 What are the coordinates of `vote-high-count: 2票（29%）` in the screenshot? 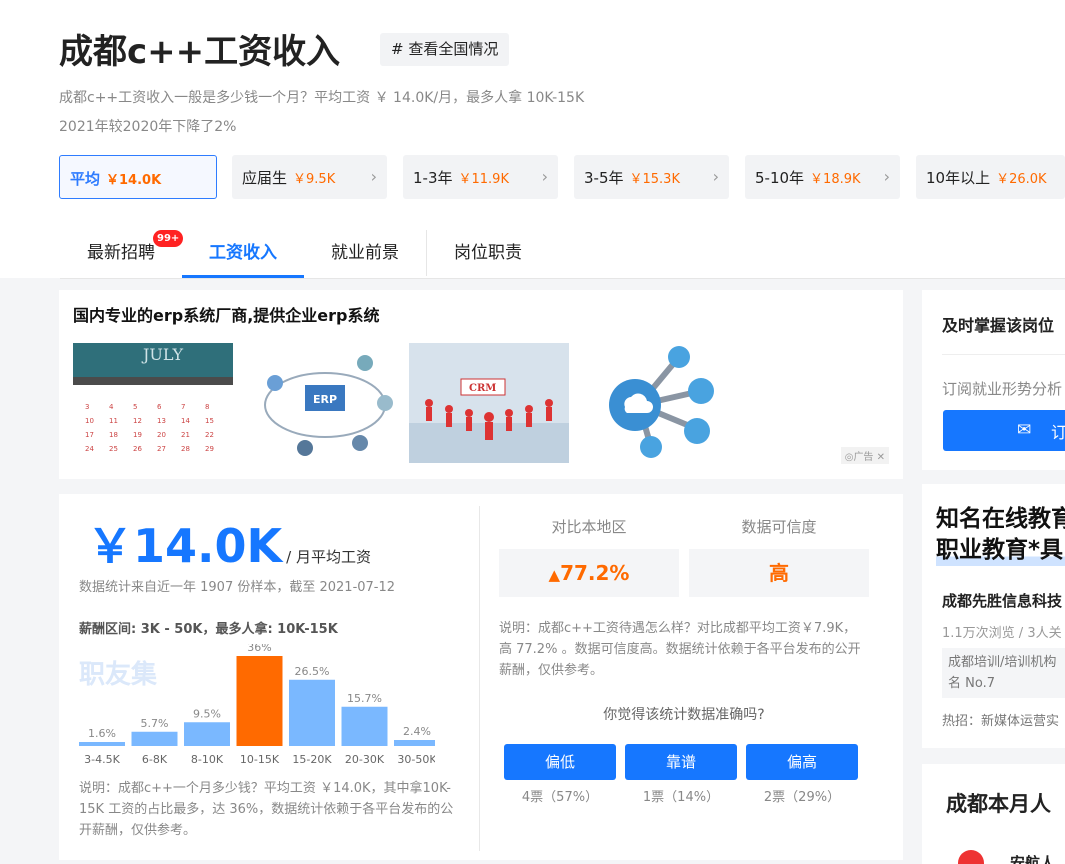 It's located at (802, 797).